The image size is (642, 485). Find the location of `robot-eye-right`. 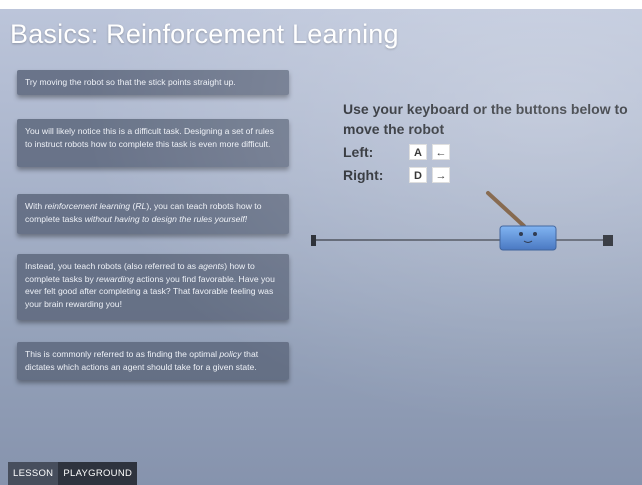

robot-eye-right is located at coordinates (535, 234).